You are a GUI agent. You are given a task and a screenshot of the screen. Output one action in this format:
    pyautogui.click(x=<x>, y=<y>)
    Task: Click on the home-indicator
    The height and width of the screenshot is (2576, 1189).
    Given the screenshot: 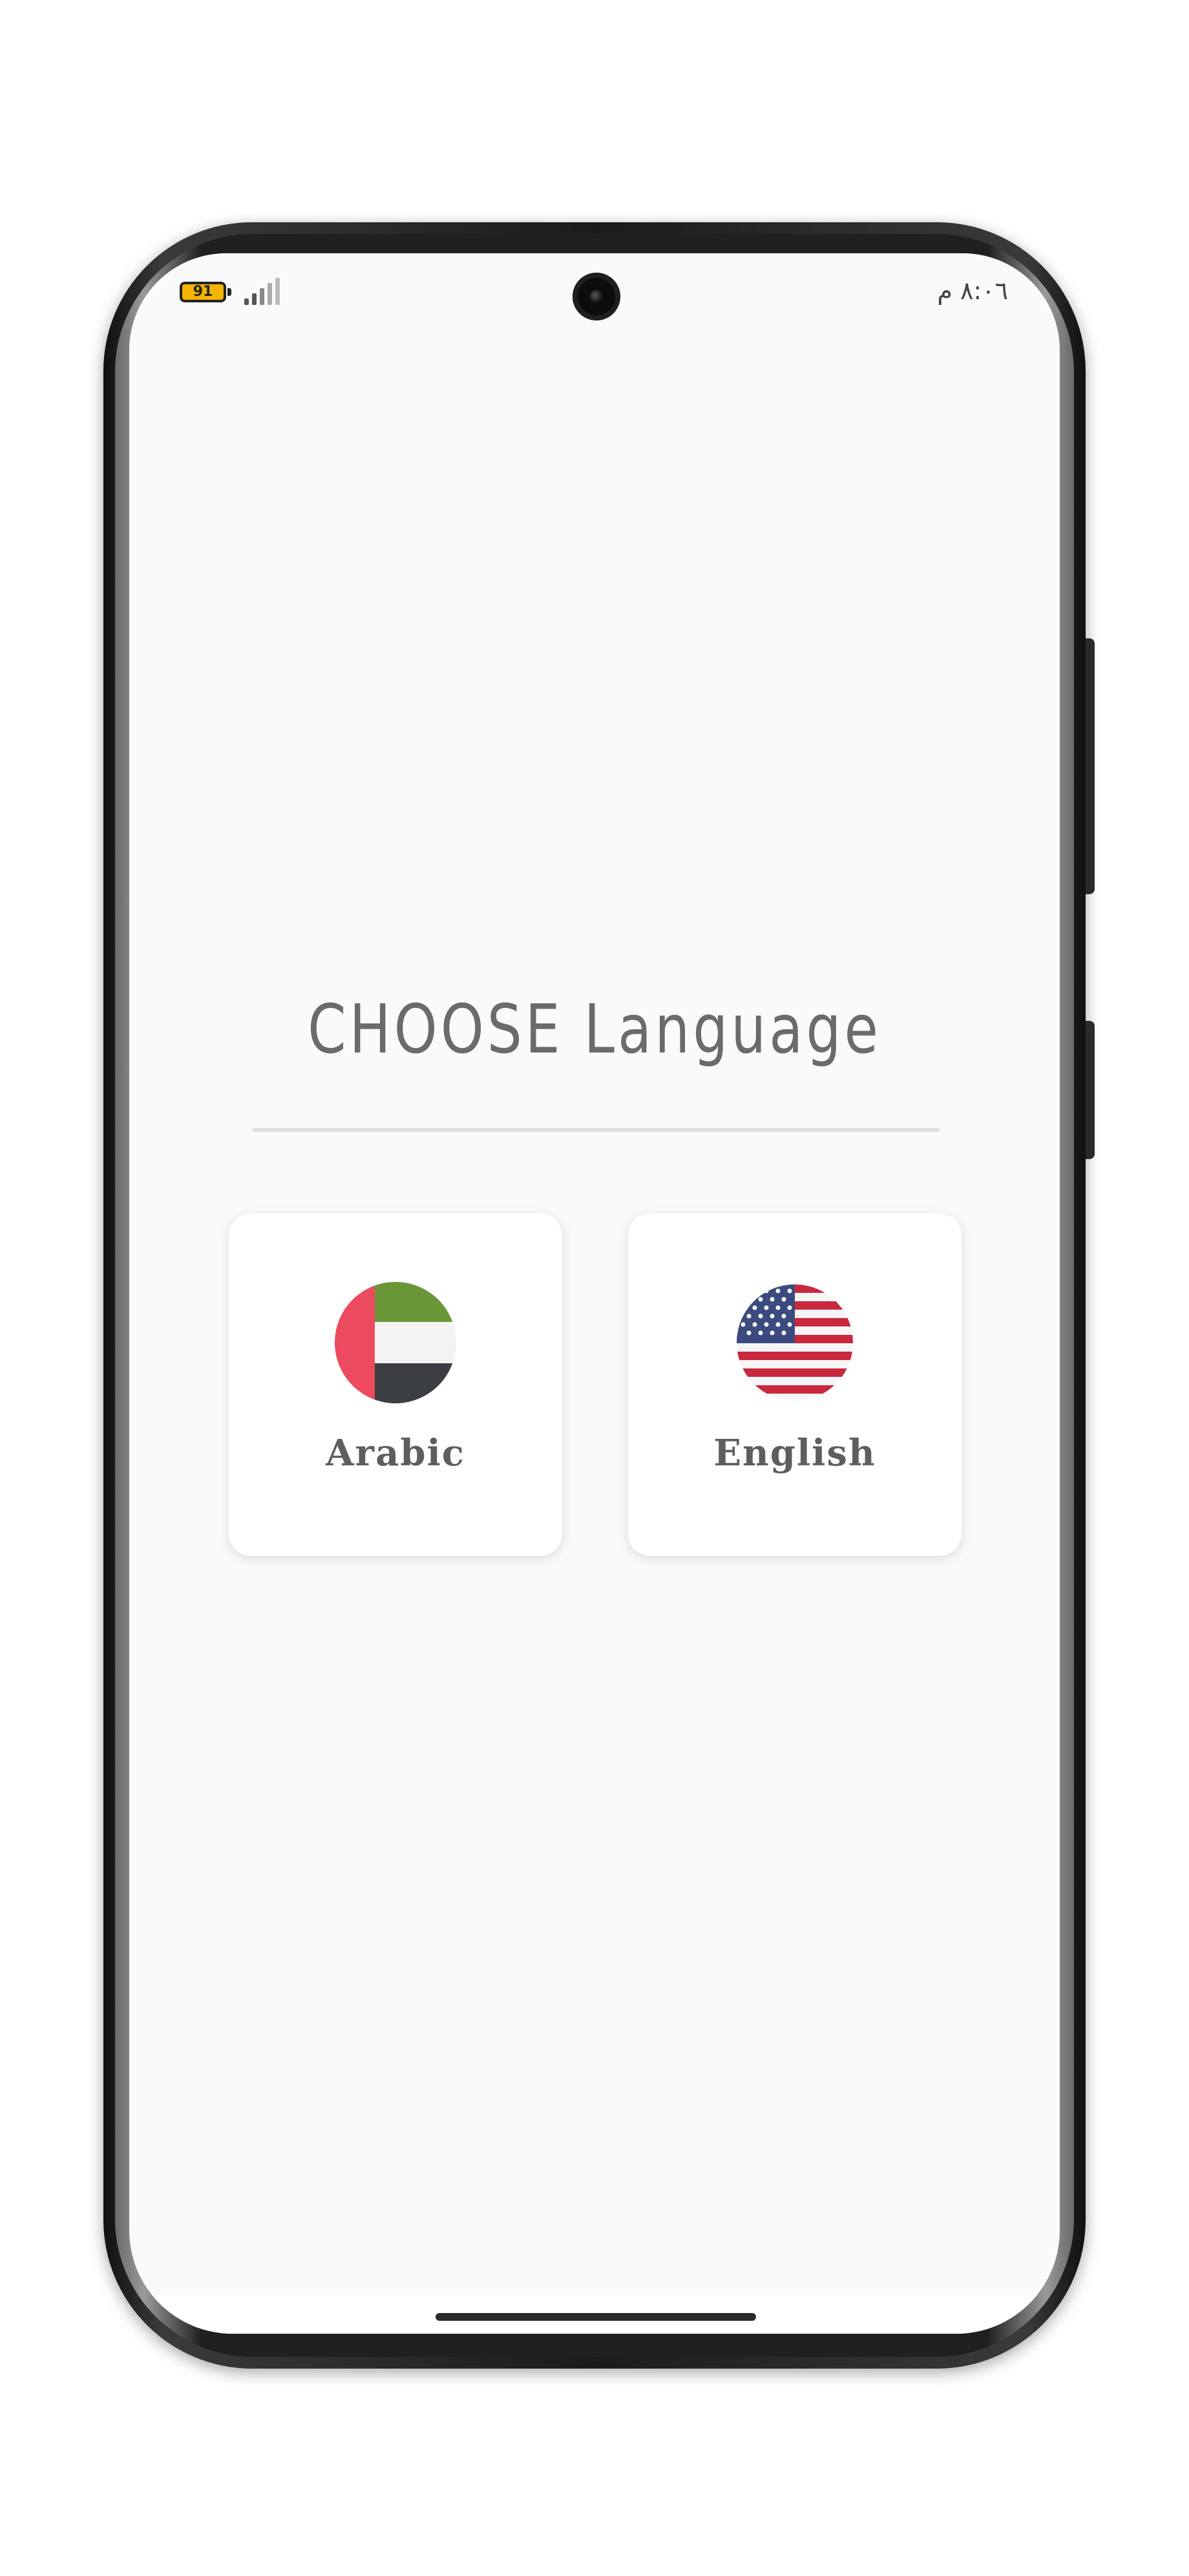 What is the action you would take?
    pyautogui.click(x=596, y=2317)
    